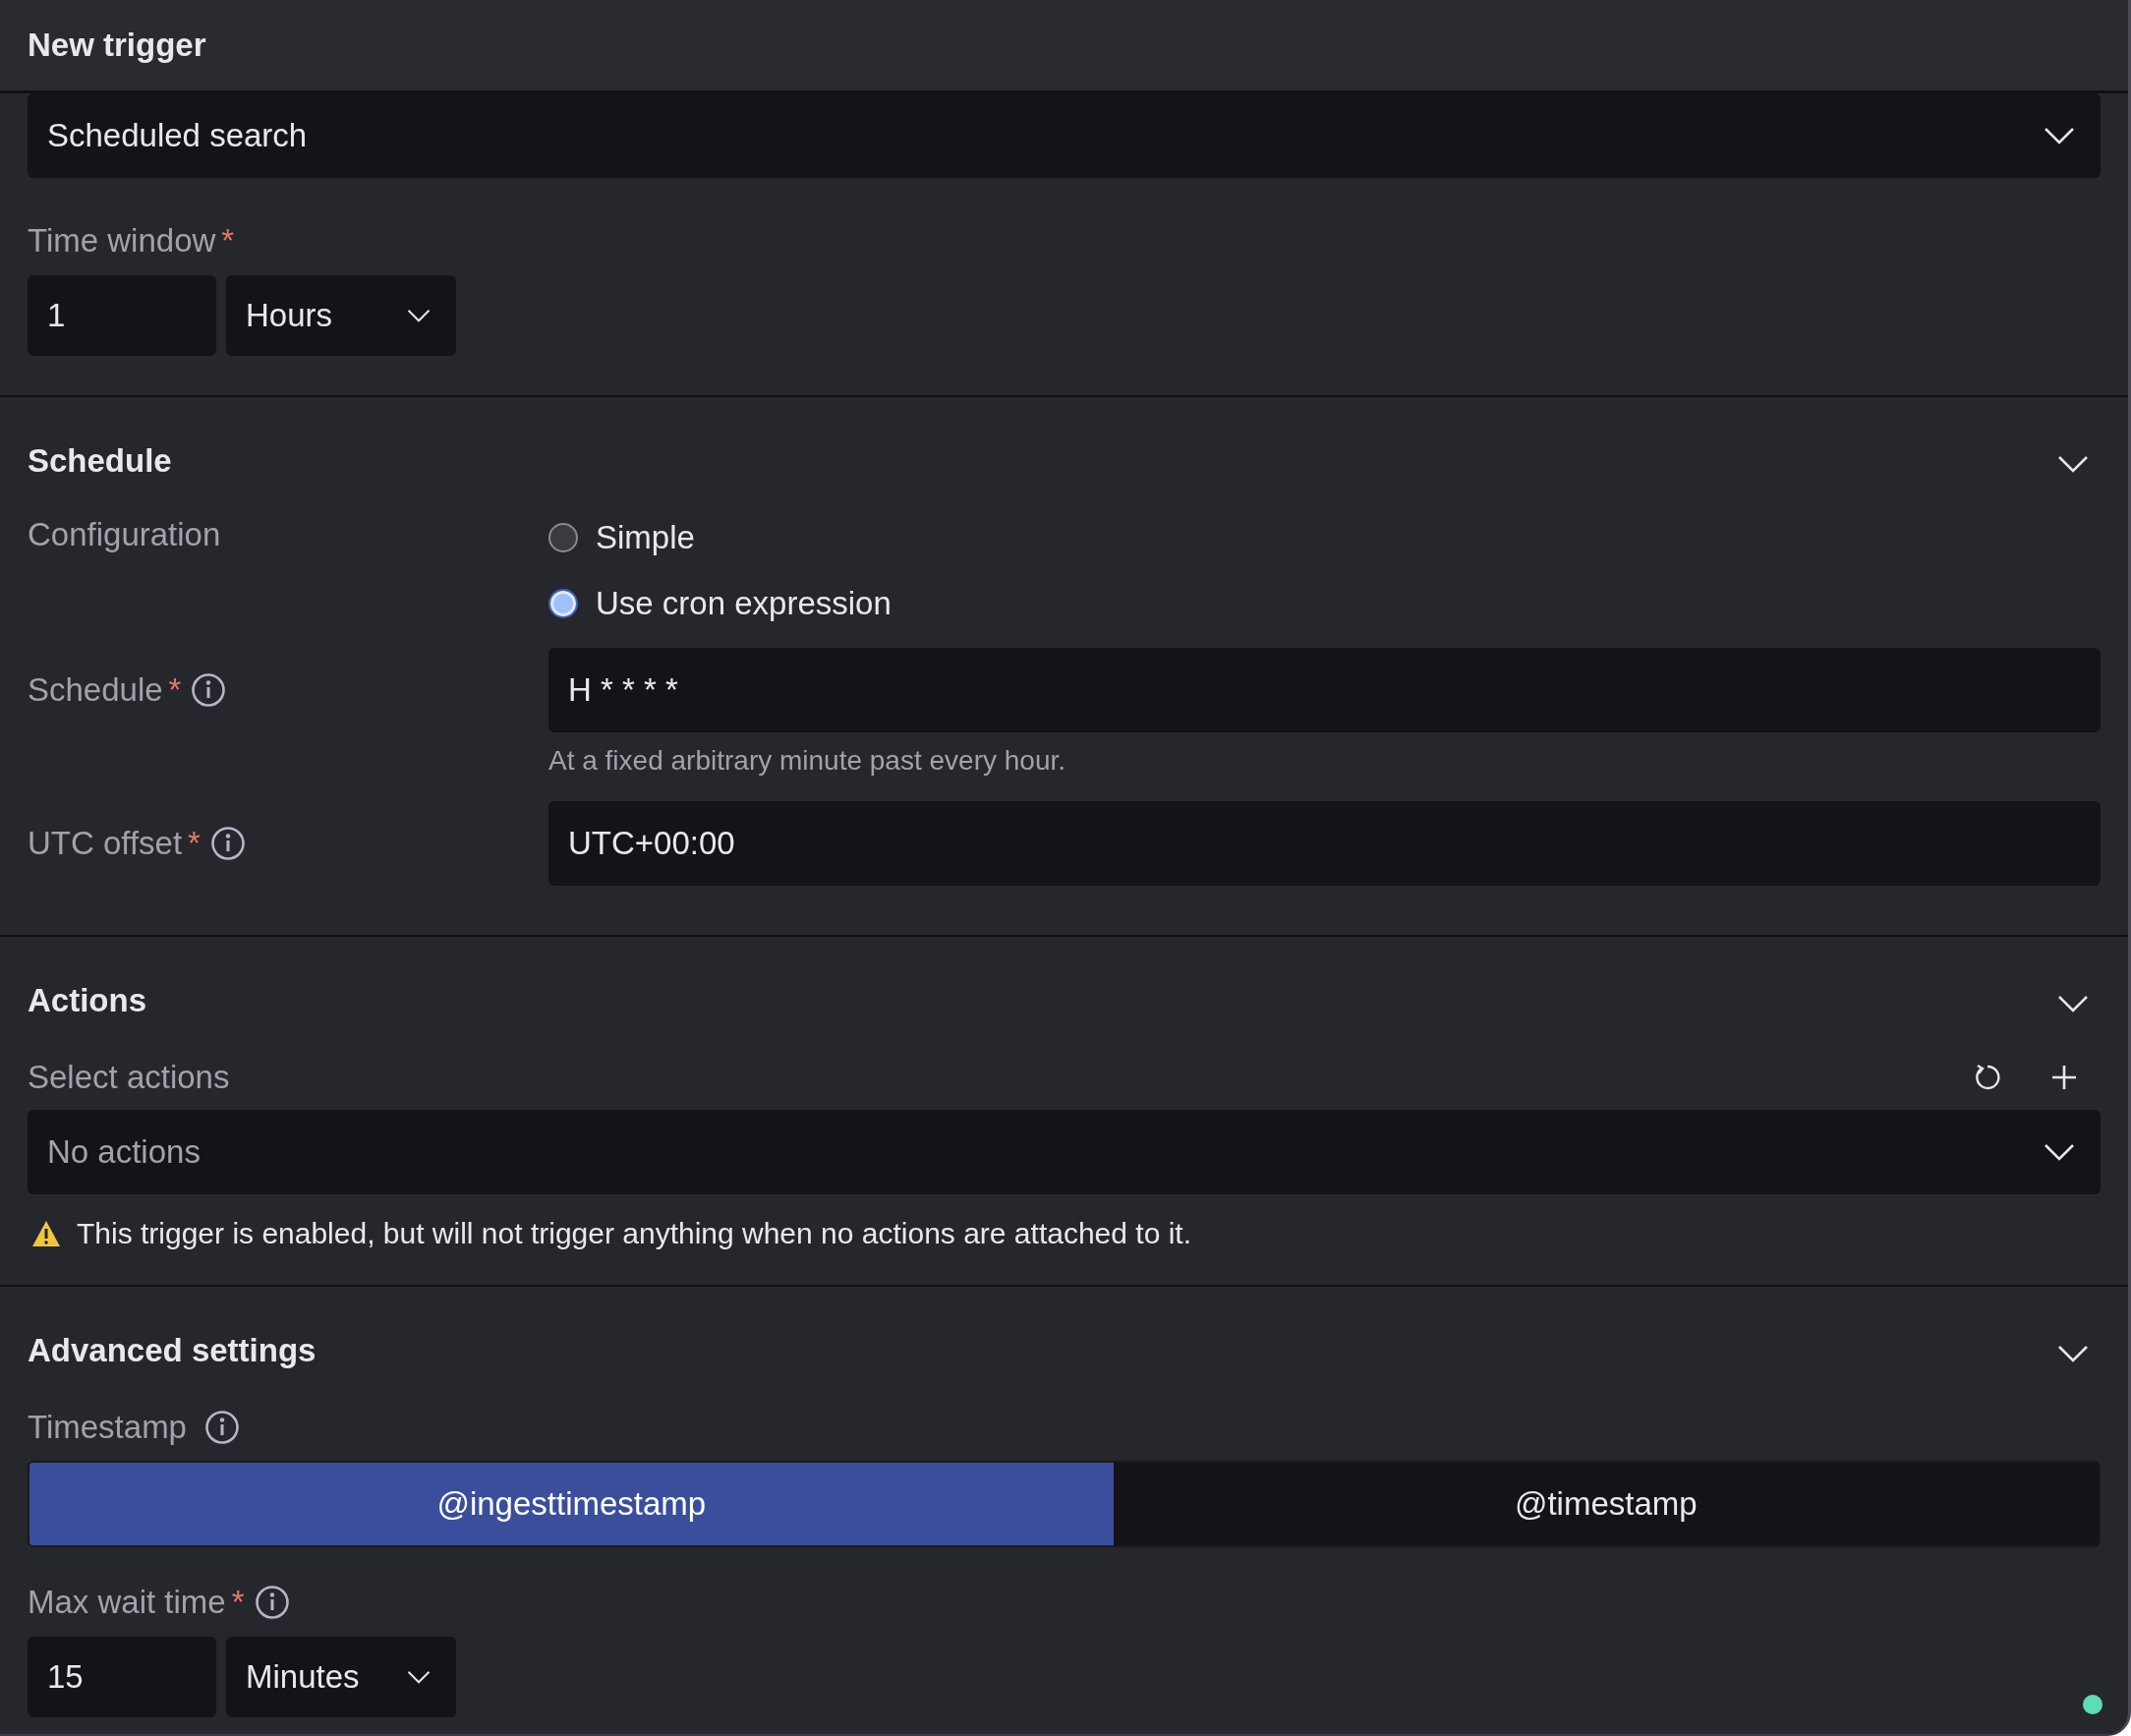 The height and width of the screenshot is (1736, 2131). I want to click on text-field: H * * * *, so click(1324, 690).